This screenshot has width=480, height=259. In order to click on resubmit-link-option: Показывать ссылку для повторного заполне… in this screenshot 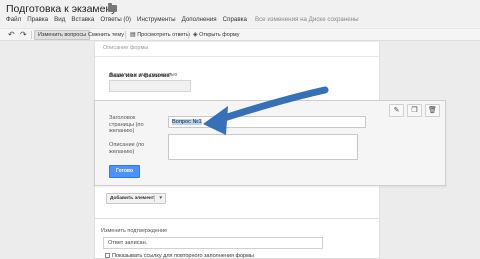, I will do `click(179, 256)`.